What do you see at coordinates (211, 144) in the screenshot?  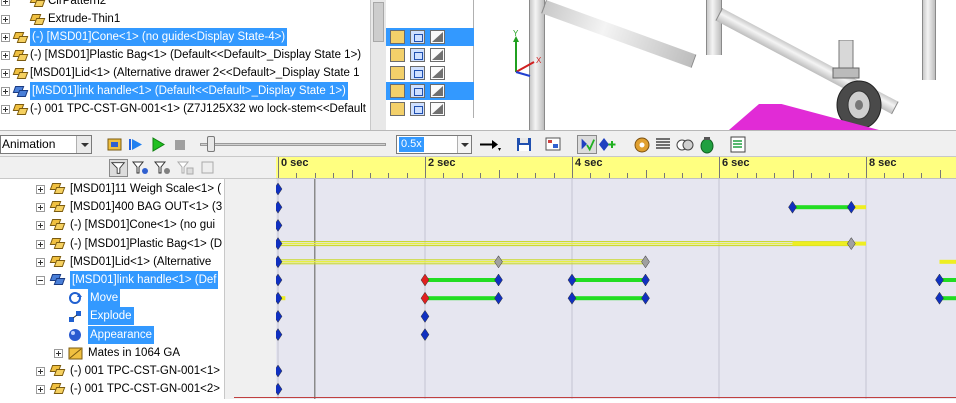 I see `timeline-slider-thumb` at bounding box center [211, 144].